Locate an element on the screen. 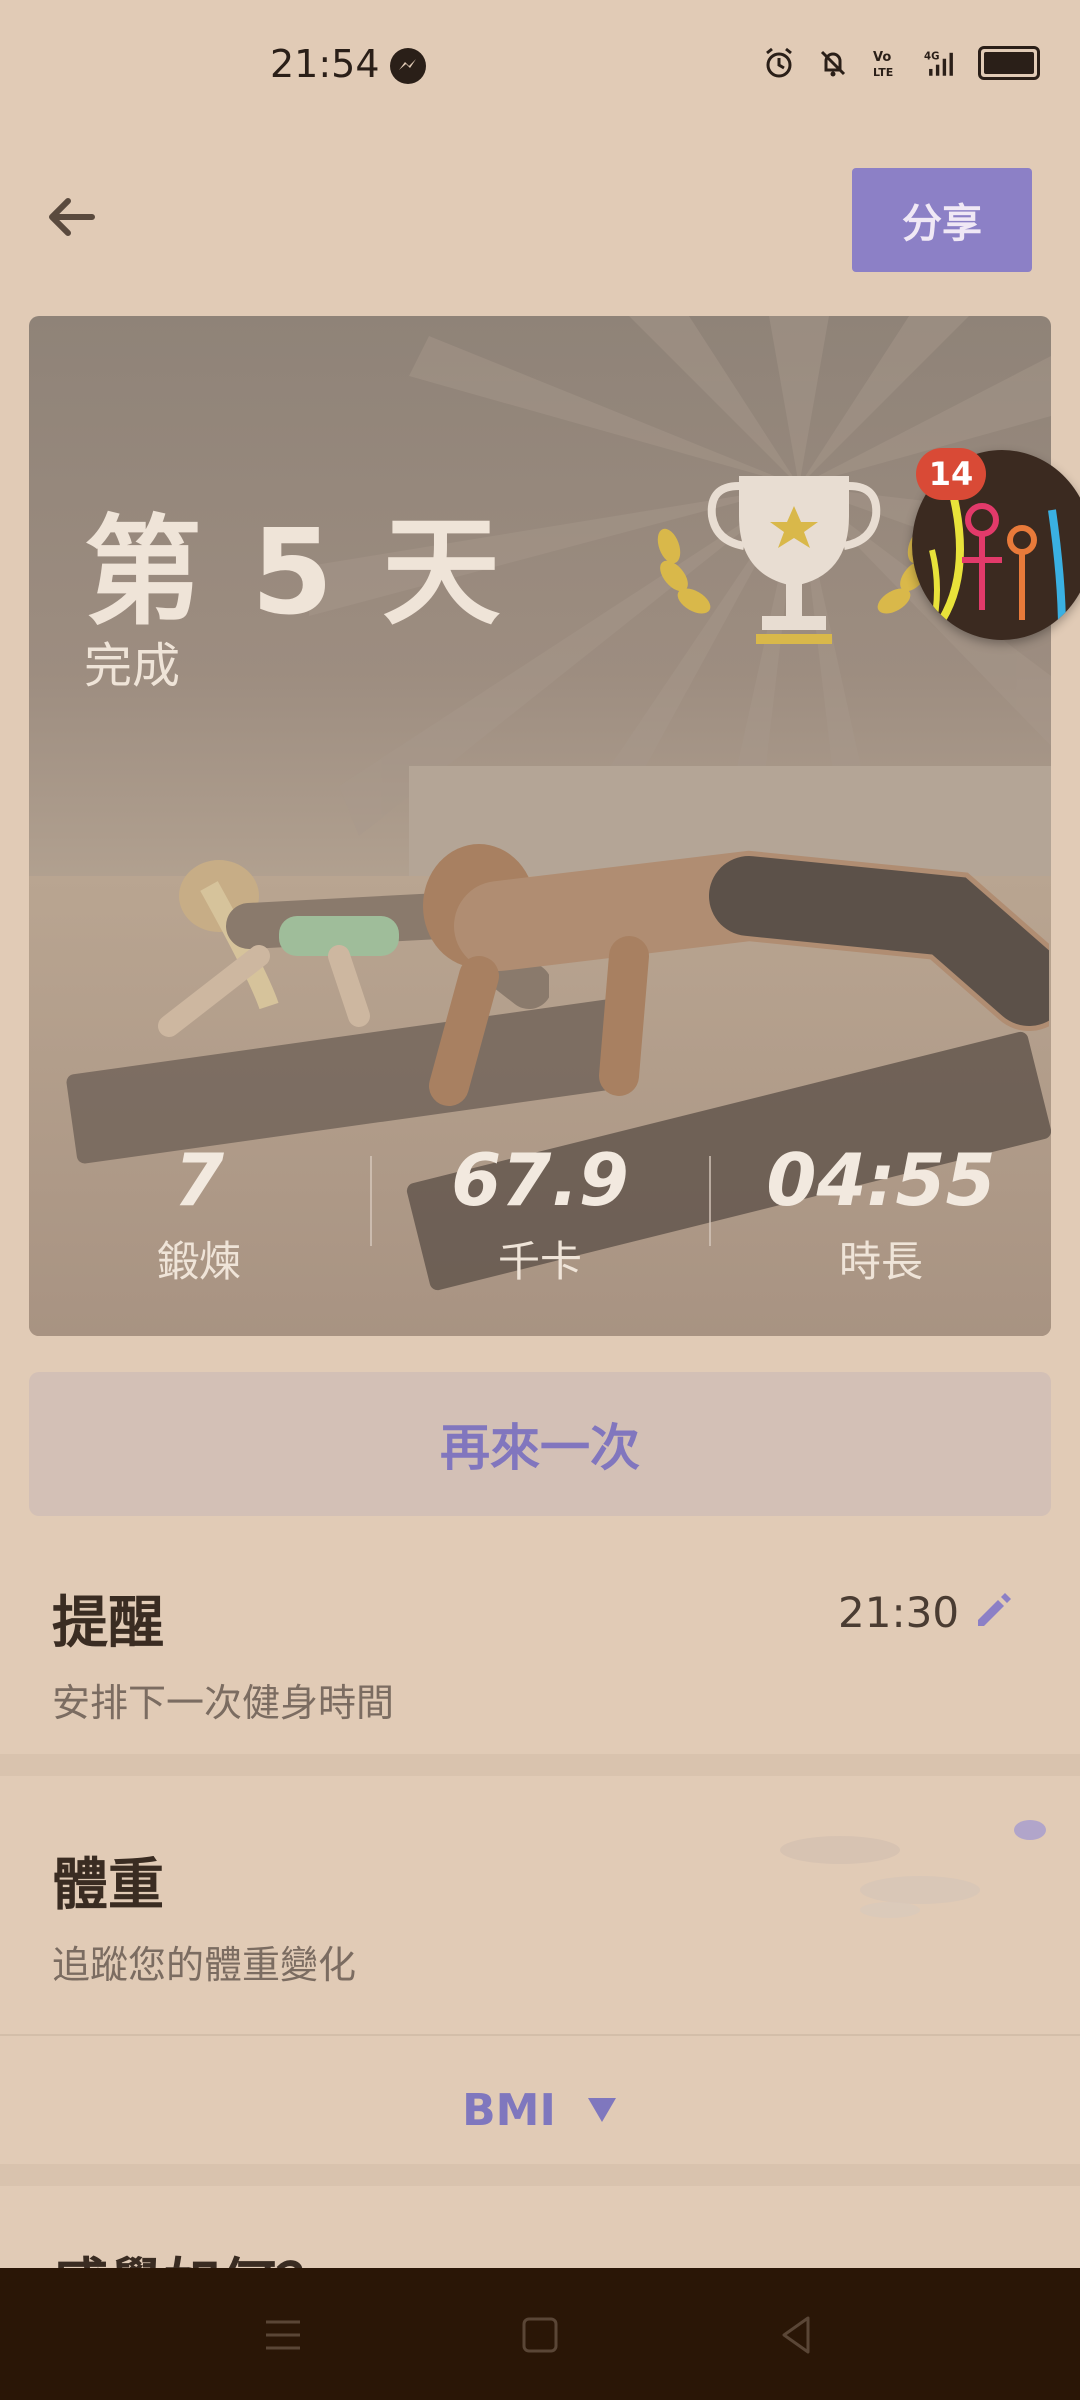 This screenshot has height=2400, width=1080. triangle-down-icon is located at coordinates (601, 2110).